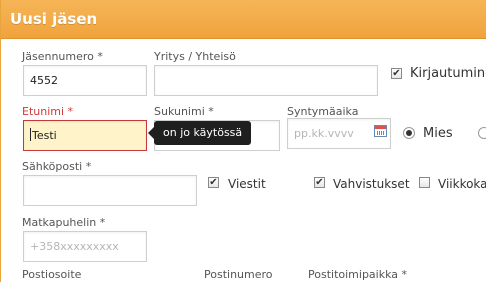  Describe the element at coordinates (199, 133) in the screenshot. I see `first-name-error-tooltip: on jo käytössä` at that location.